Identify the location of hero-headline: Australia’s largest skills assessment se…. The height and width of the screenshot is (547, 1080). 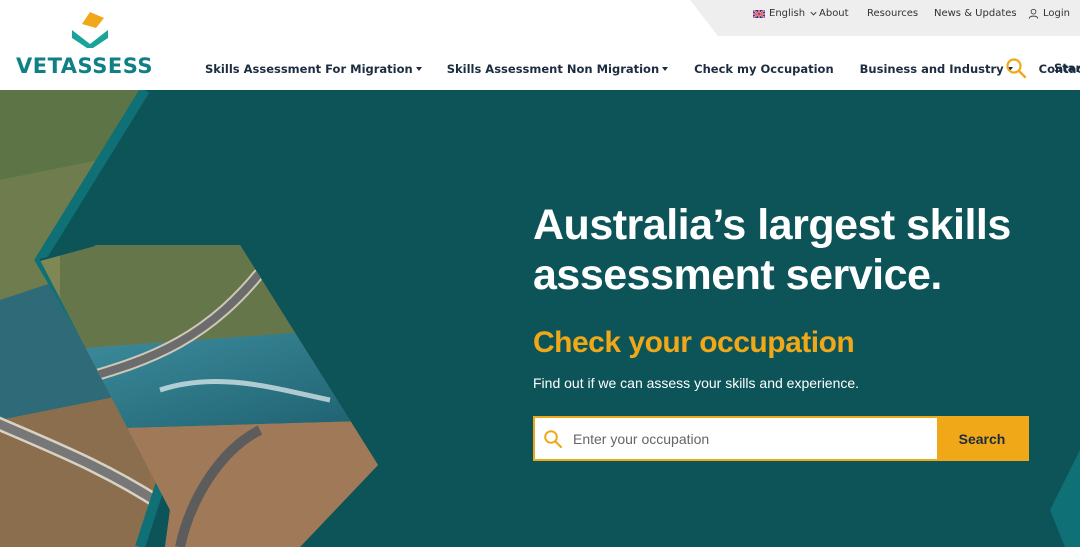
(793, 250).